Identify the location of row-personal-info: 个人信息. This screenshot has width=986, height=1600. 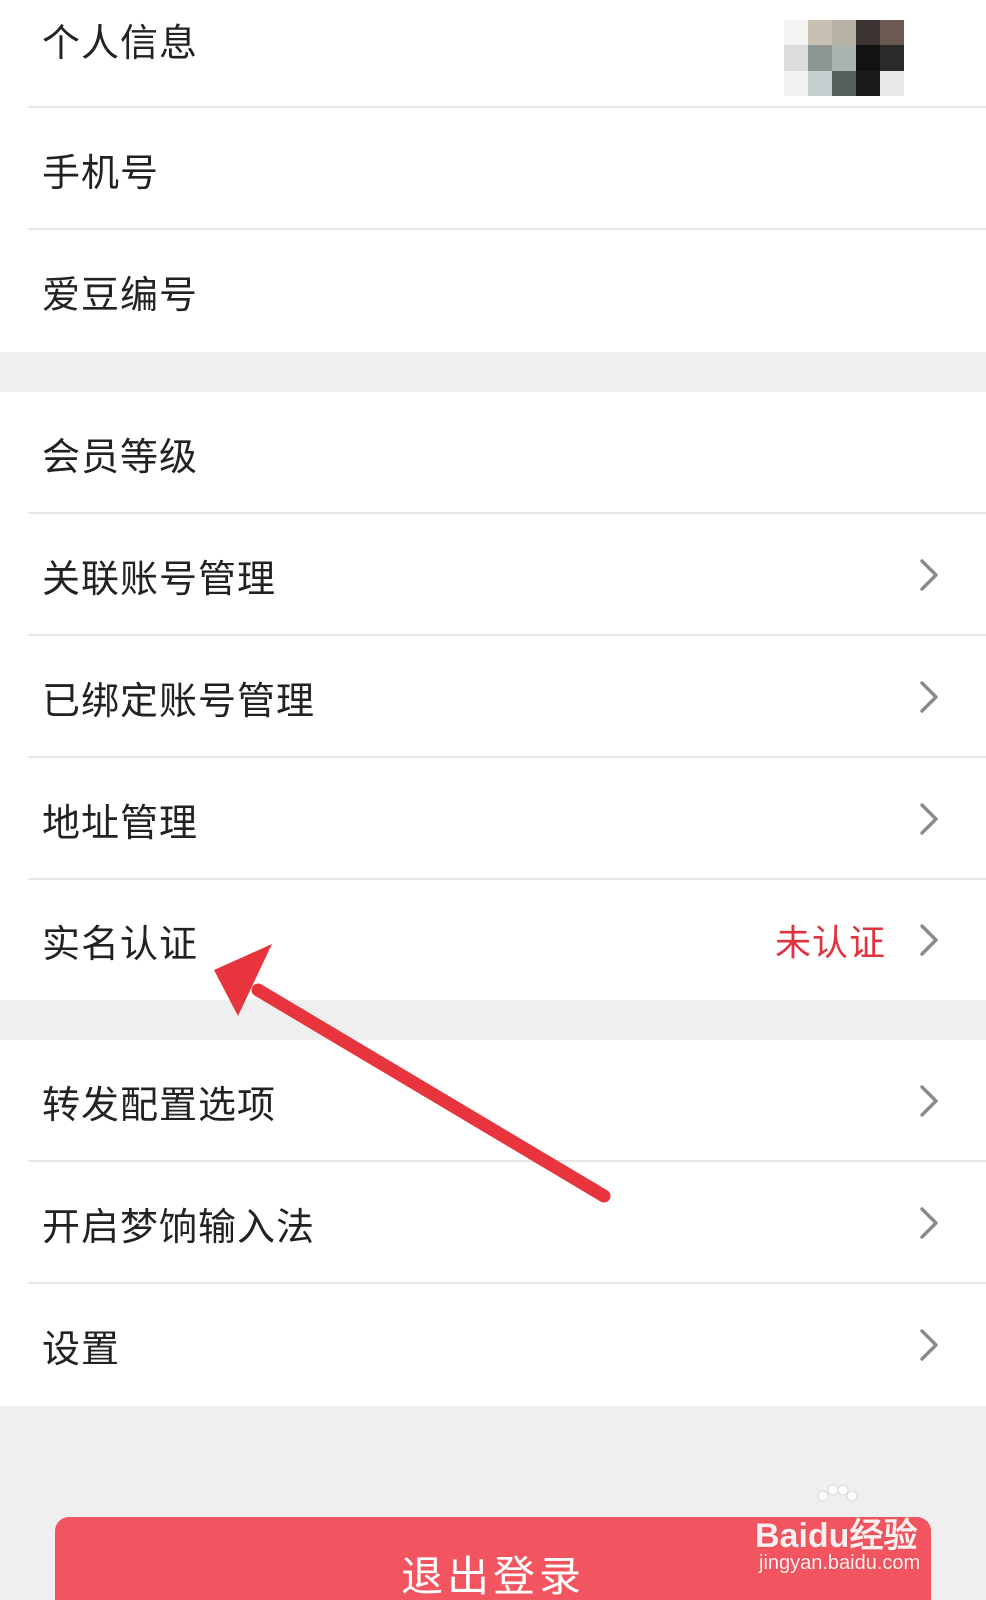
(493, 54).